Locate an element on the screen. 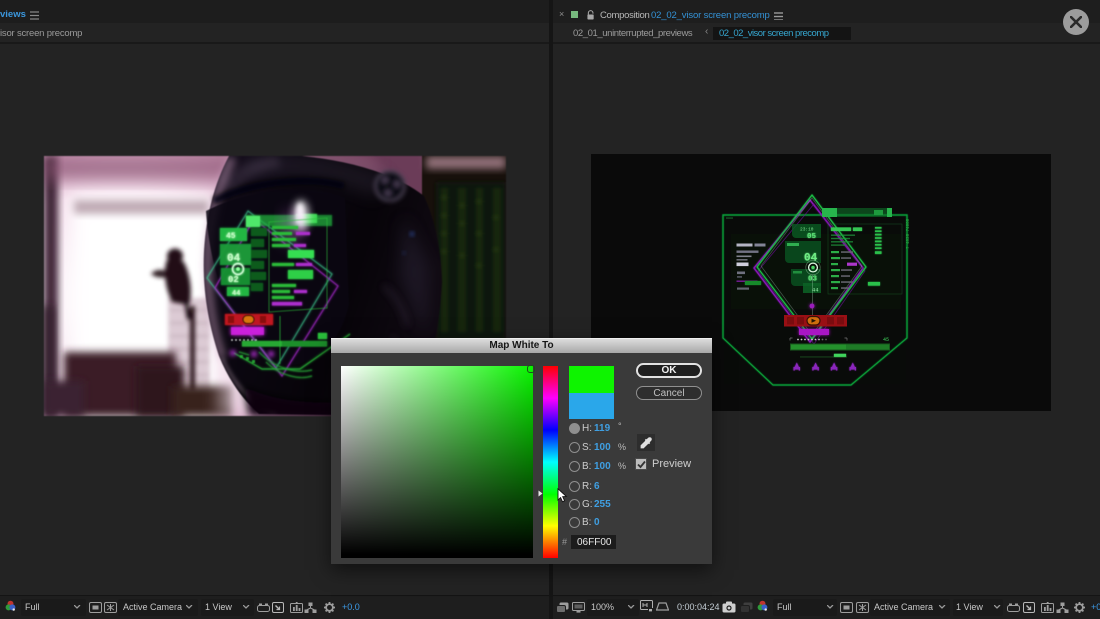 This screenshot has height=619, width=1100. svg-text: 04 is located at coordinates (811, 259).